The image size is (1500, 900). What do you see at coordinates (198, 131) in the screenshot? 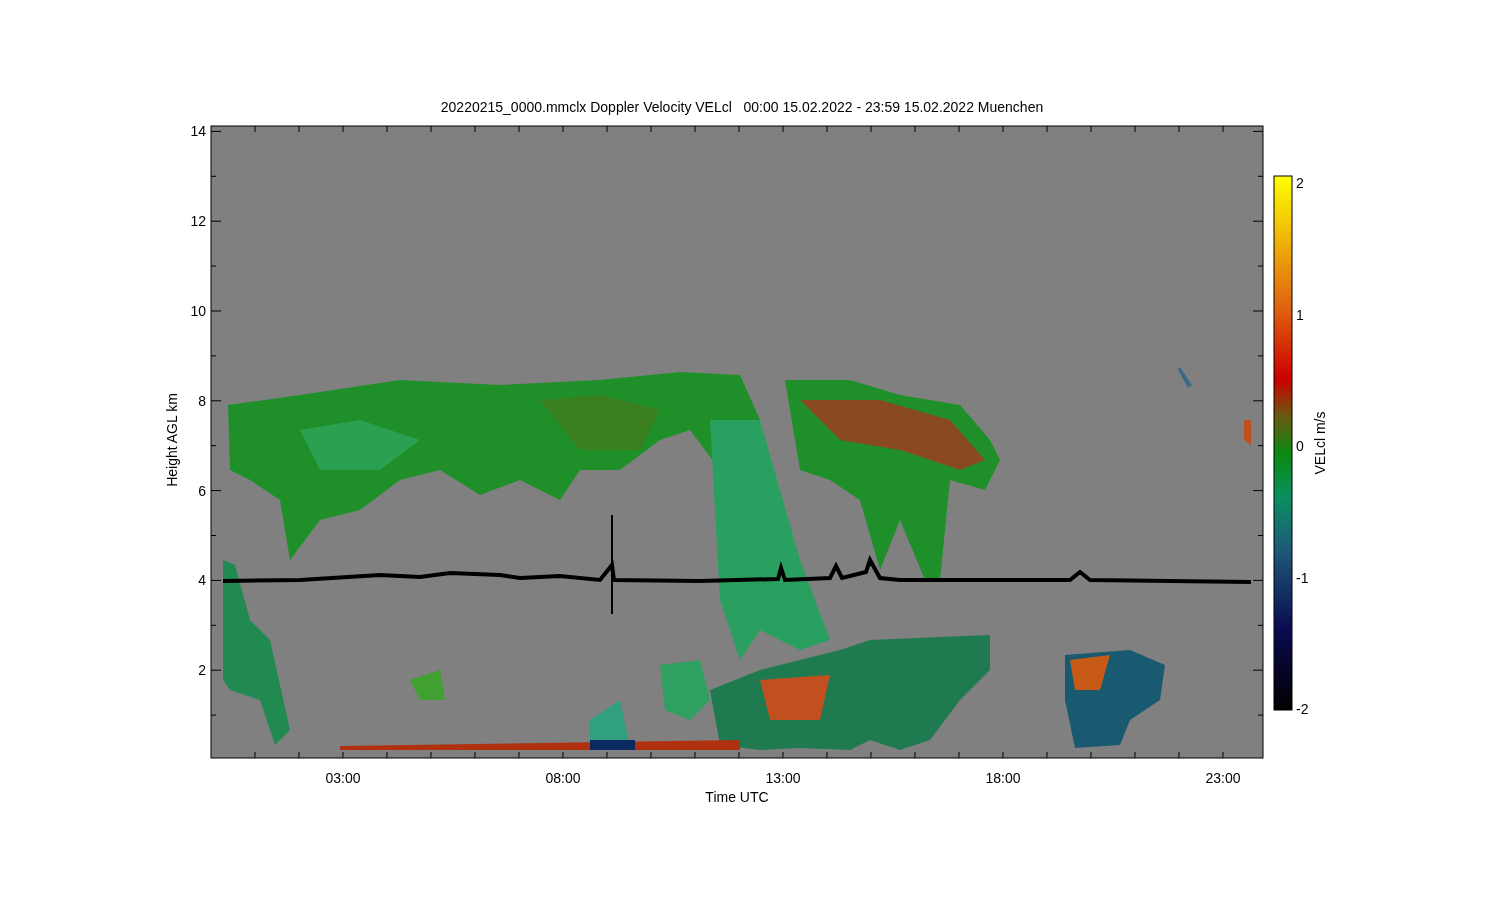
I see `y-tick-label: 14` at bounding box center [198, 131].